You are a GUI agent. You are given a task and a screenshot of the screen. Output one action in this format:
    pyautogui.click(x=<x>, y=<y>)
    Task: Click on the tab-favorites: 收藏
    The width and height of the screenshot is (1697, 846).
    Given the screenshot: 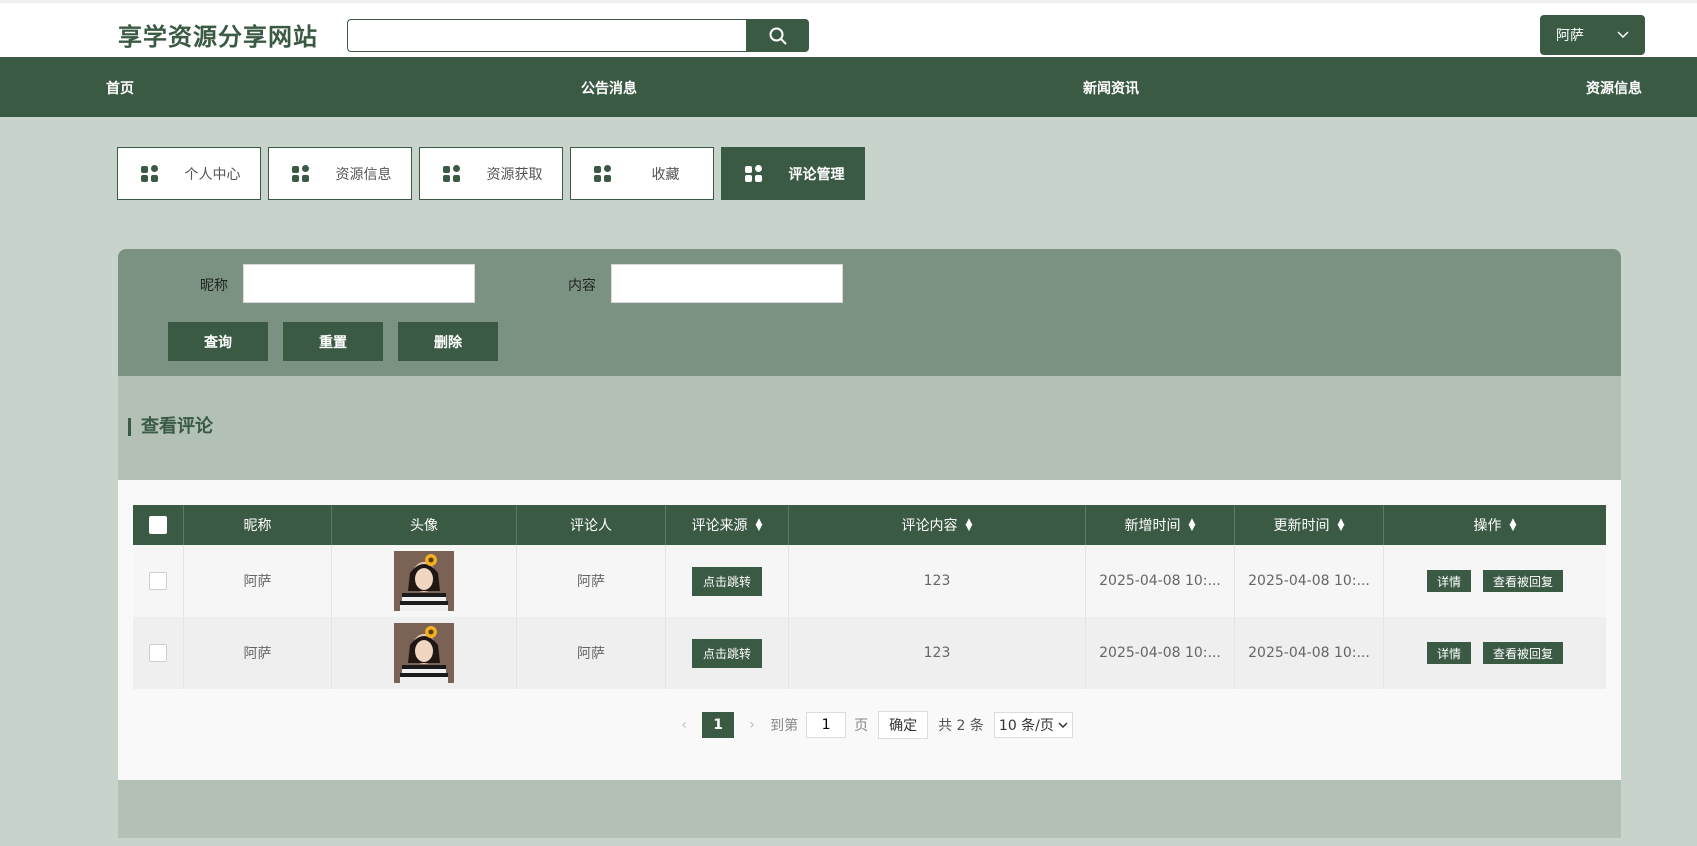 What is the action you would take?
    pyautogui.click(x=642, y=173)
    